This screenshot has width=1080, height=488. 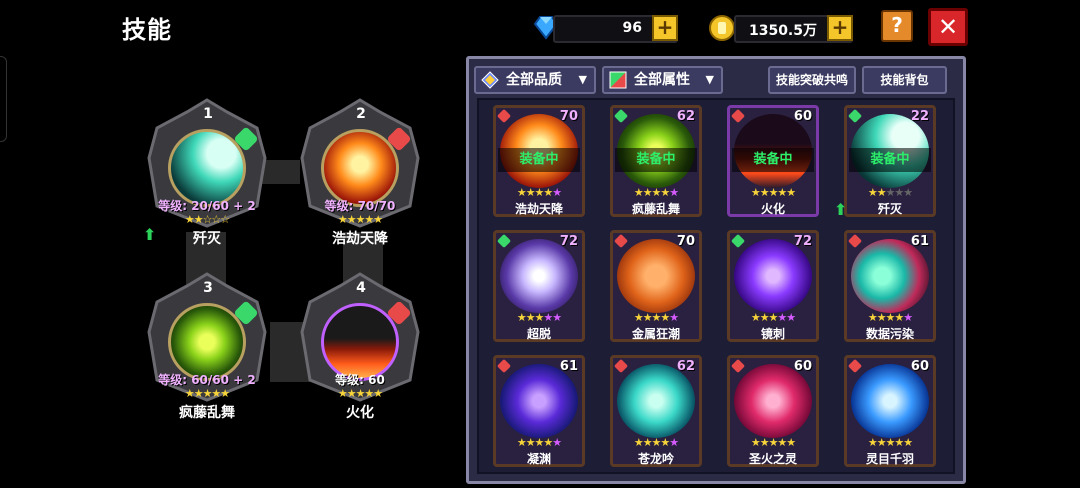 What do you see at coordinates (655, 459) in the screenshot?
I see `skill-name: 苍龙吟` at bounding box center [655, 459].